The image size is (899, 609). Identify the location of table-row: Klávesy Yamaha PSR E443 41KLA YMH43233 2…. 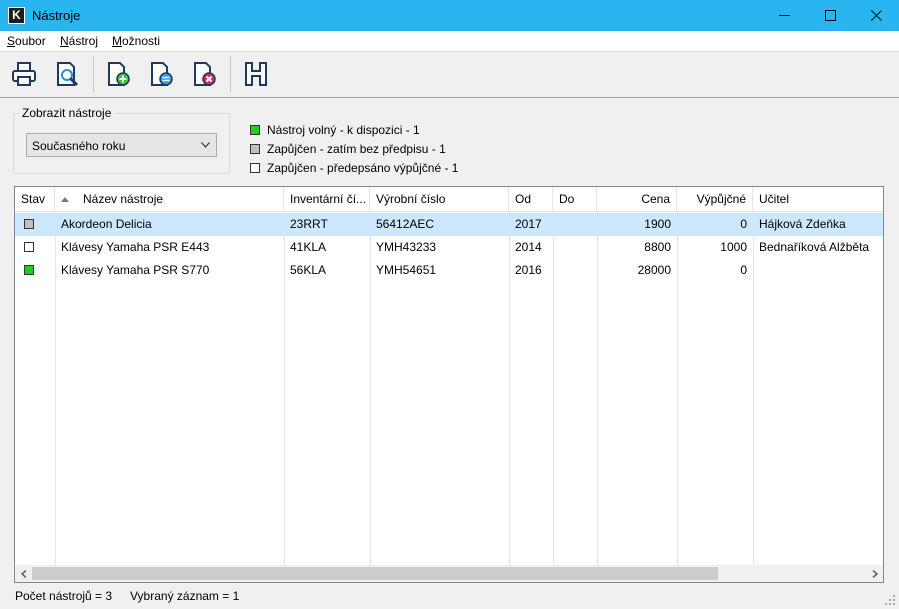
(449, 247).